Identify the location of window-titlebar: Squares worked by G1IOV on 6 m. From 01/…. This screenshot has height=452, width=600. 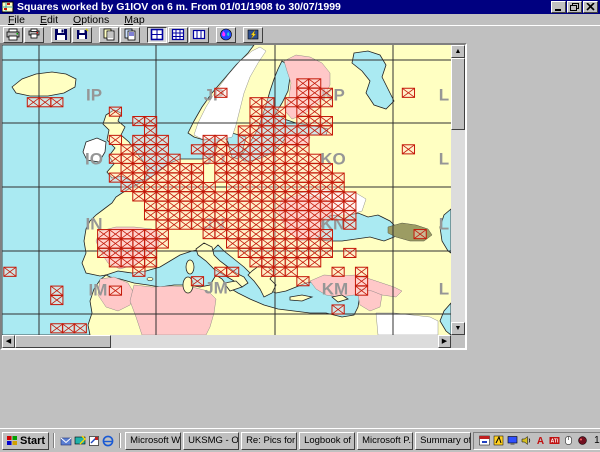
(300, 7).